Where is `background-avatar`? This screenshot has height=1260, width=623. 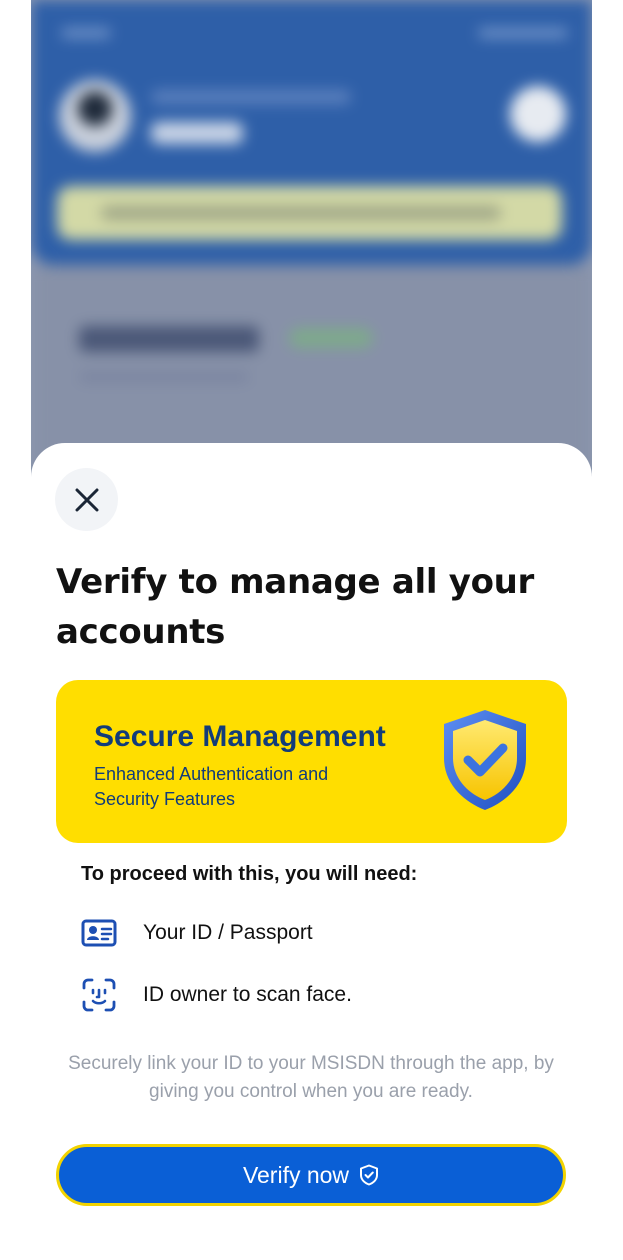 background-avatar is located at coordinates (95, 116).